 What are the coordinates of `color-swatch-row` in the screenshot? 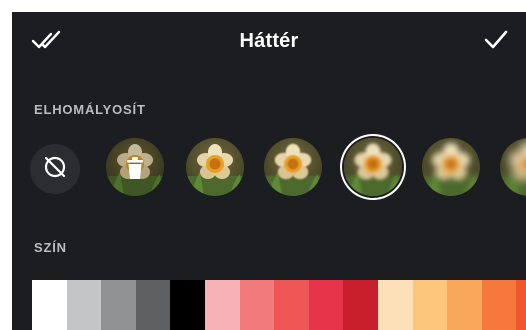 It's located at (279, 305).